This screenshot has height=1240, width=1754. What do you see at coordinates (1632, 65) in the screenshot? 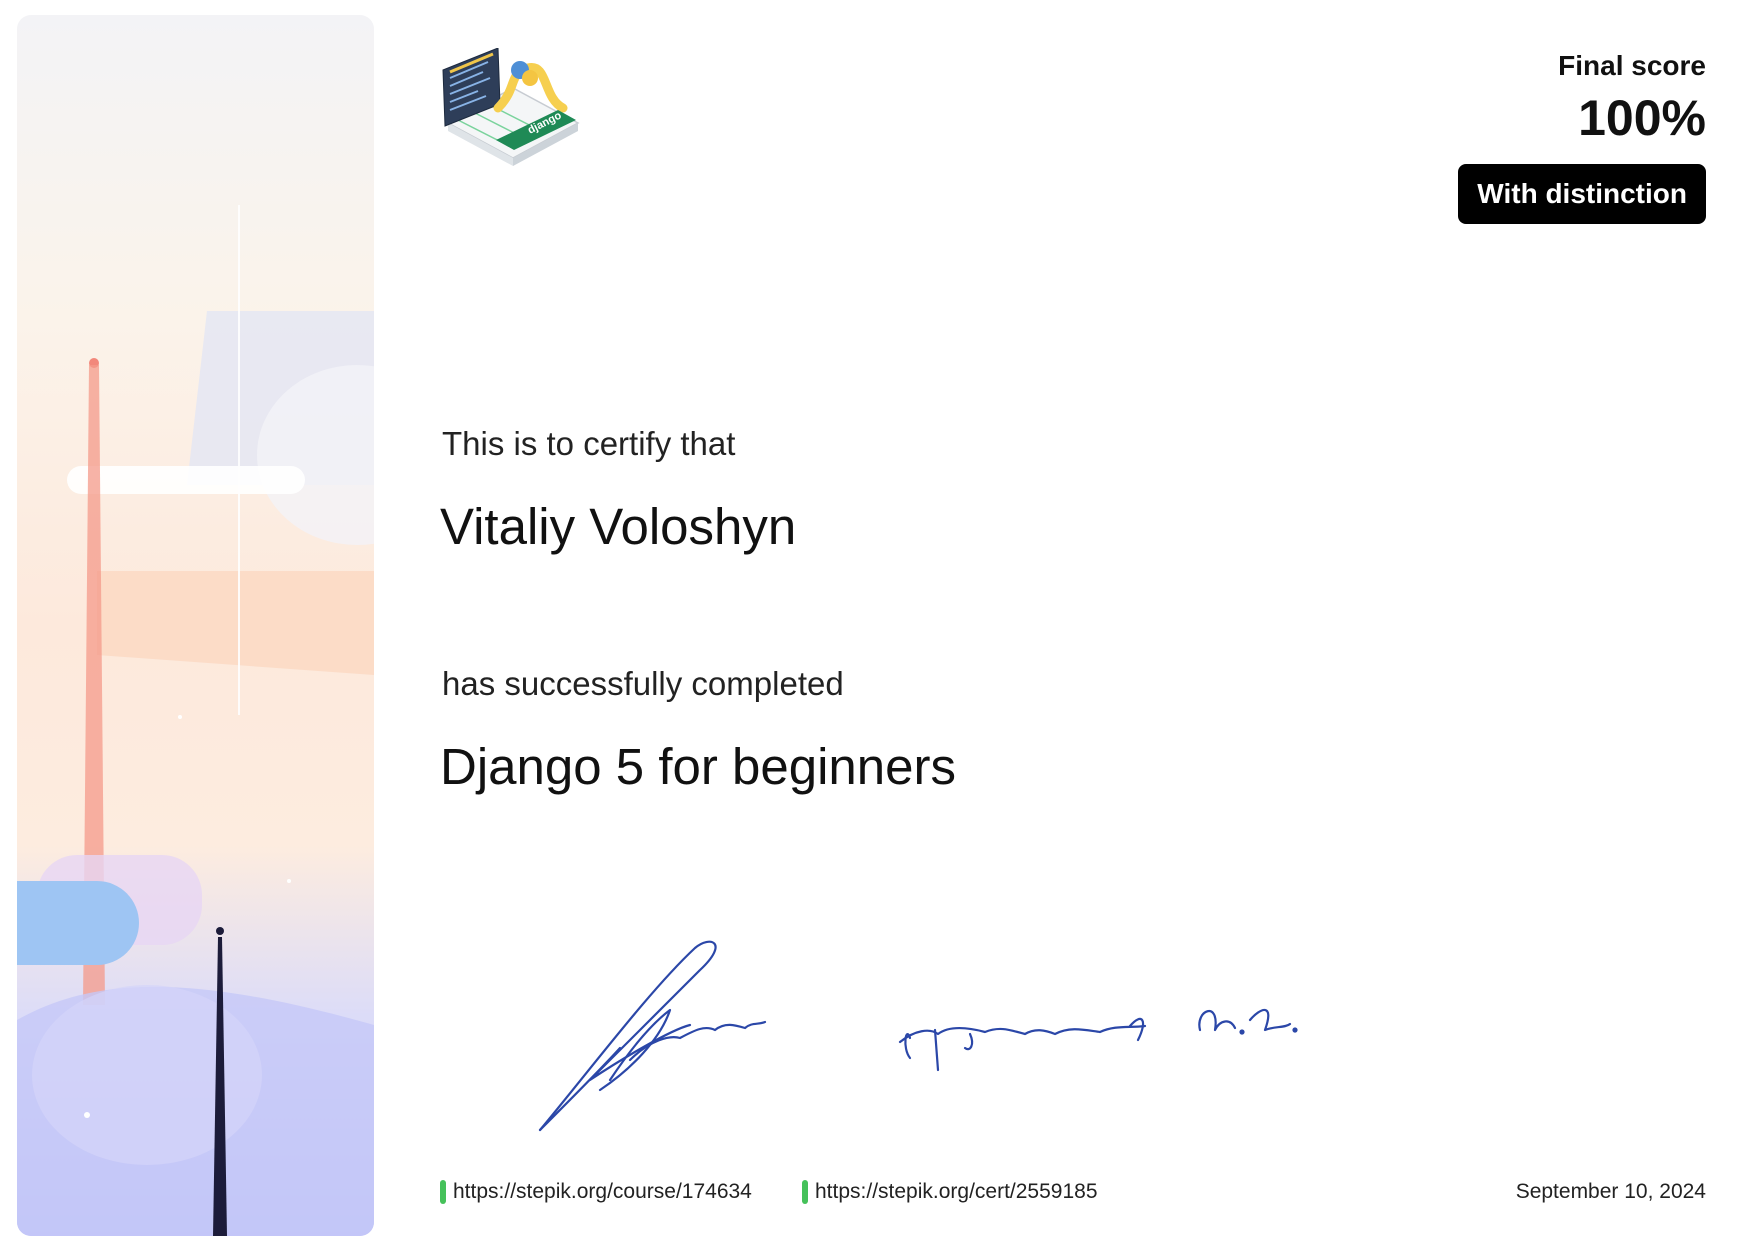
I see `final-score-label: Final score` at bounding box center [1632, 65].